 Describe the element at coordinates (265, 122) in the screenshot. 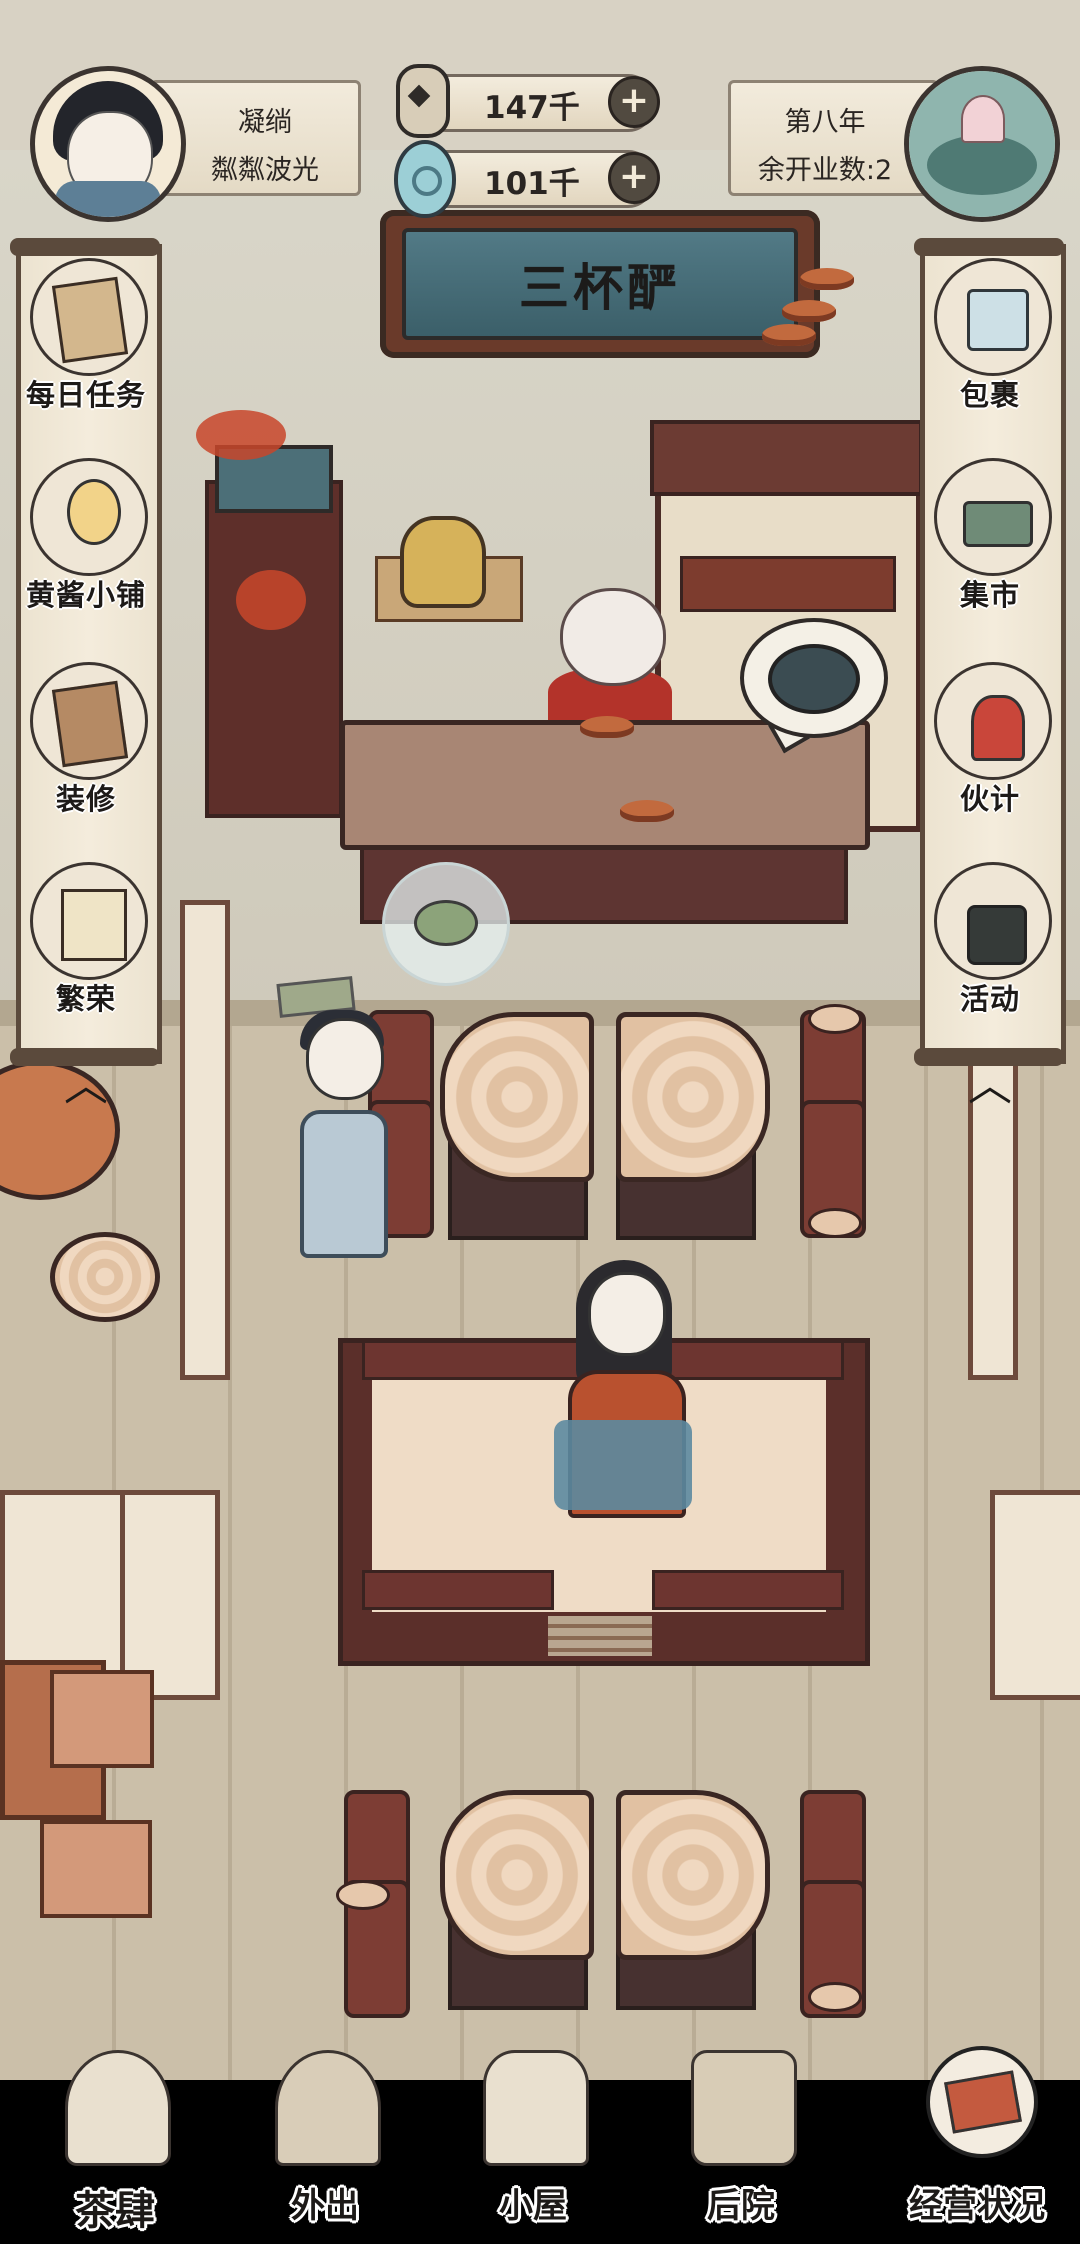

I see `player-name: 凝绱` at that location.